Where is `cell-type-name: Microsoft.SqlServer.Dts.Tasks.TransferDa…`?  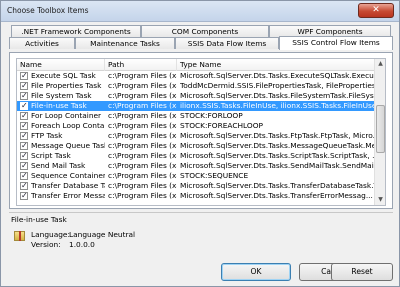
cell-type-name: Microsoft.SqlServer.Dts.Tasks.TransferDa… is located at coordinates (277, 185).